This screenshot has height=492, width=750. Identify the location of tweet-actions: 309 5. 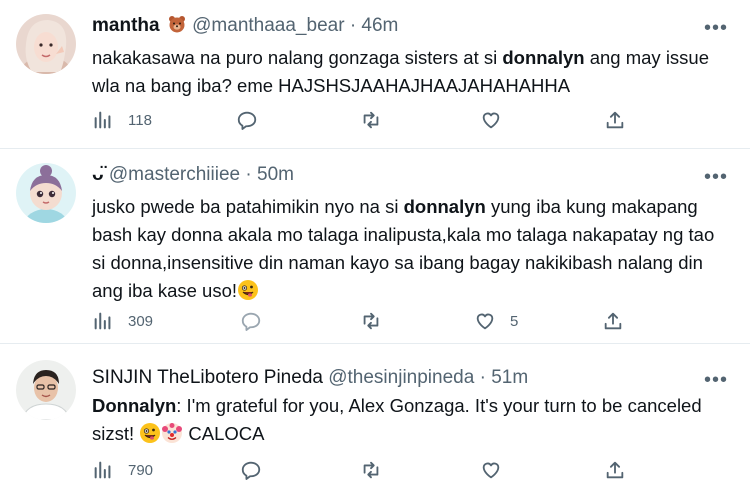
(362, 321).